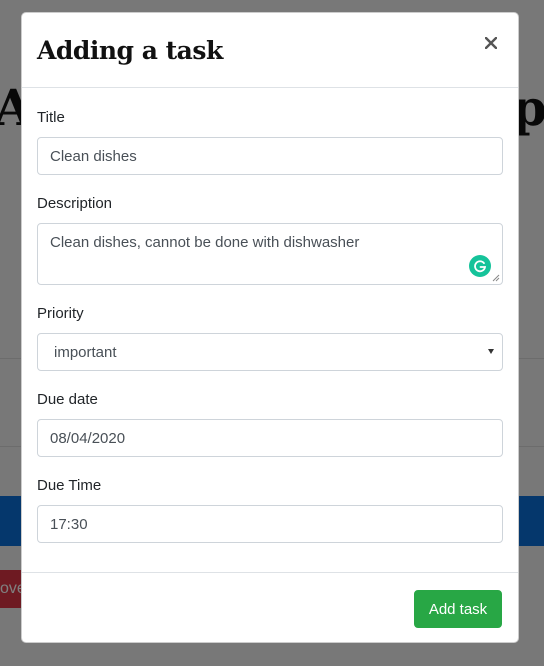 The width and height of the screenshot is (544, 666). What do you see at coordinates (270, 50) in the screenshot?
I see `modal-header: Adding a task` at bounding box center [270, 50].